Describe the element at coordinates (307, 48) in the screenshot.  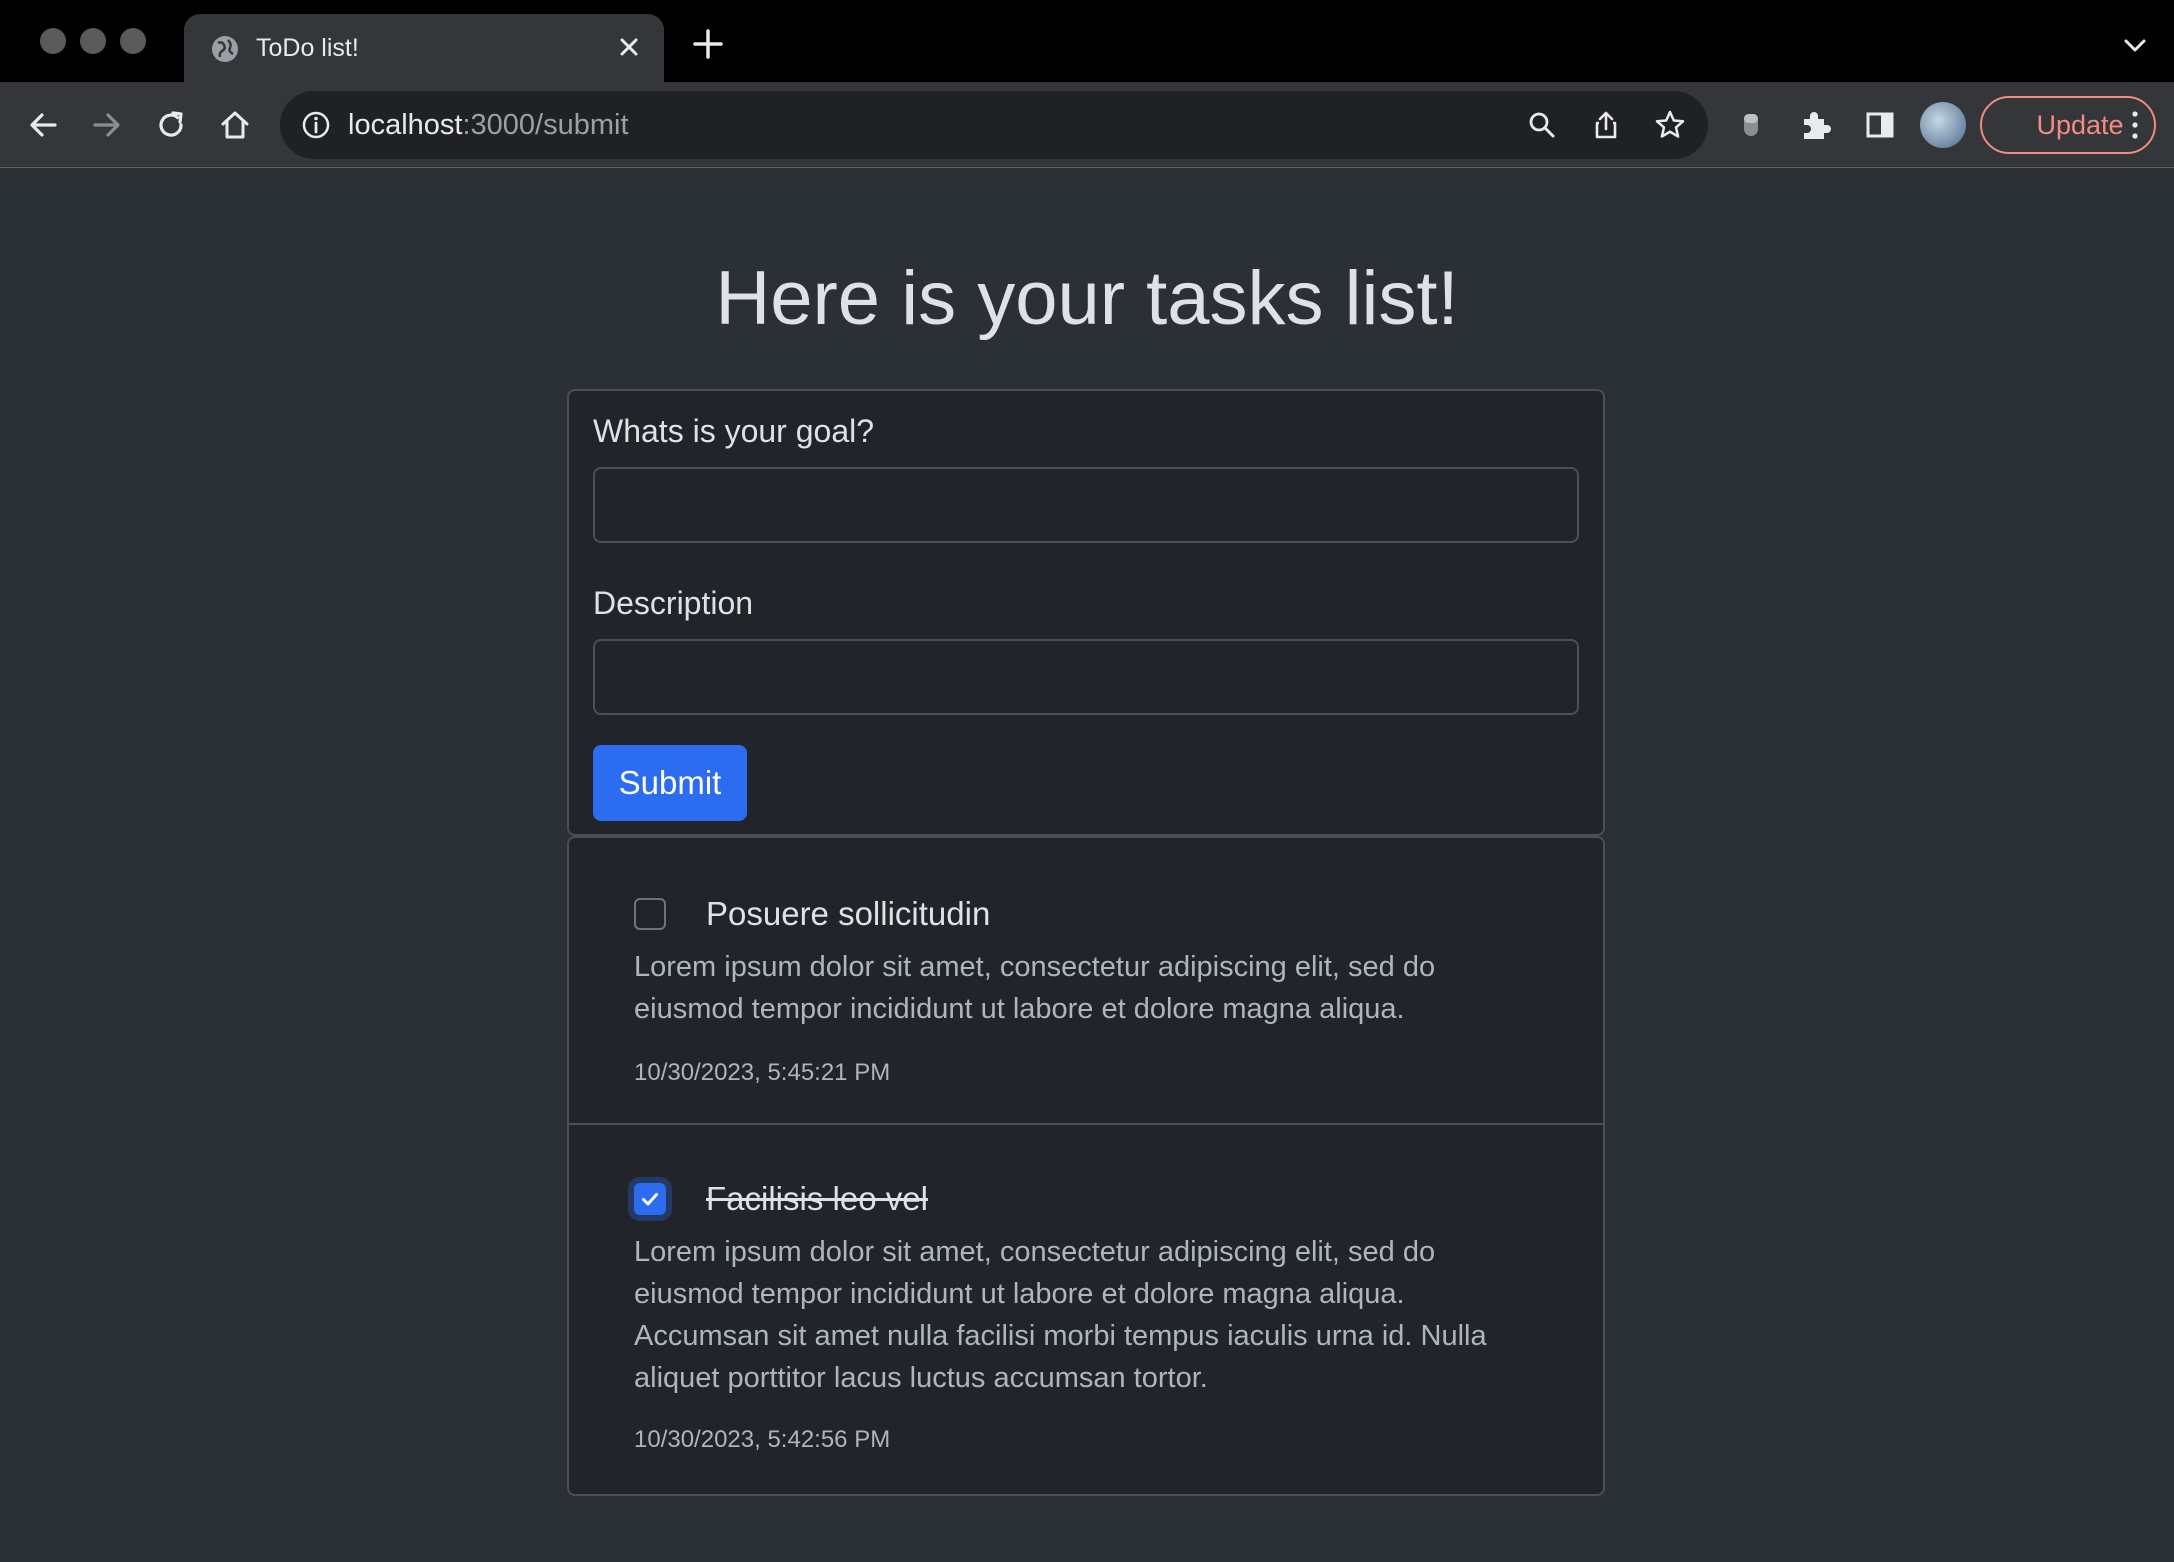
I see `tab-title: ToDo list!` at that location.